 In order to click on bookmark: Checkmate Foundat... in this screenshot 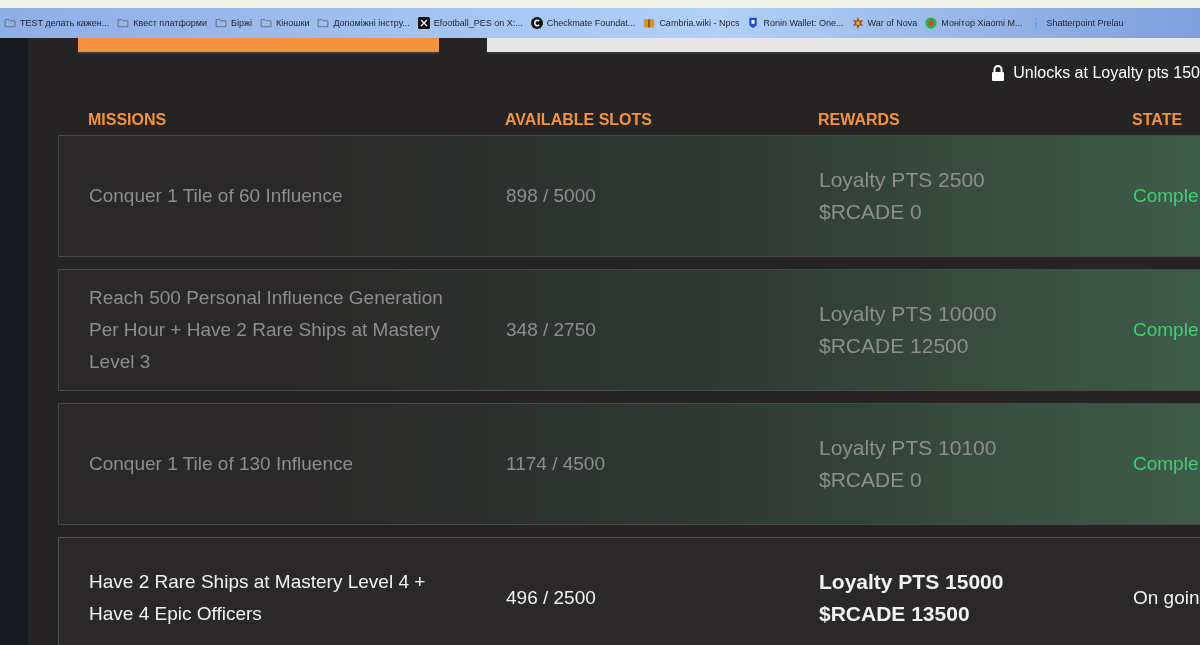, I will do `click(583, 23)`.